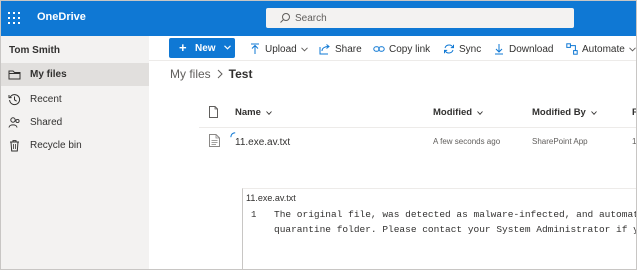  Describe the element at coordinates (410, 49) in the screenshot. I see `copy-link-label: Copy link` at that location.